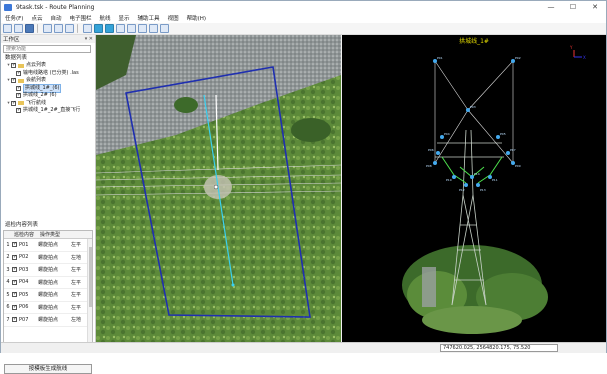 This screenshot has width=607, height=374. Describe the element at coordinates (105, 18) in the screenshot. I see `menu-route: 航线` at that location.